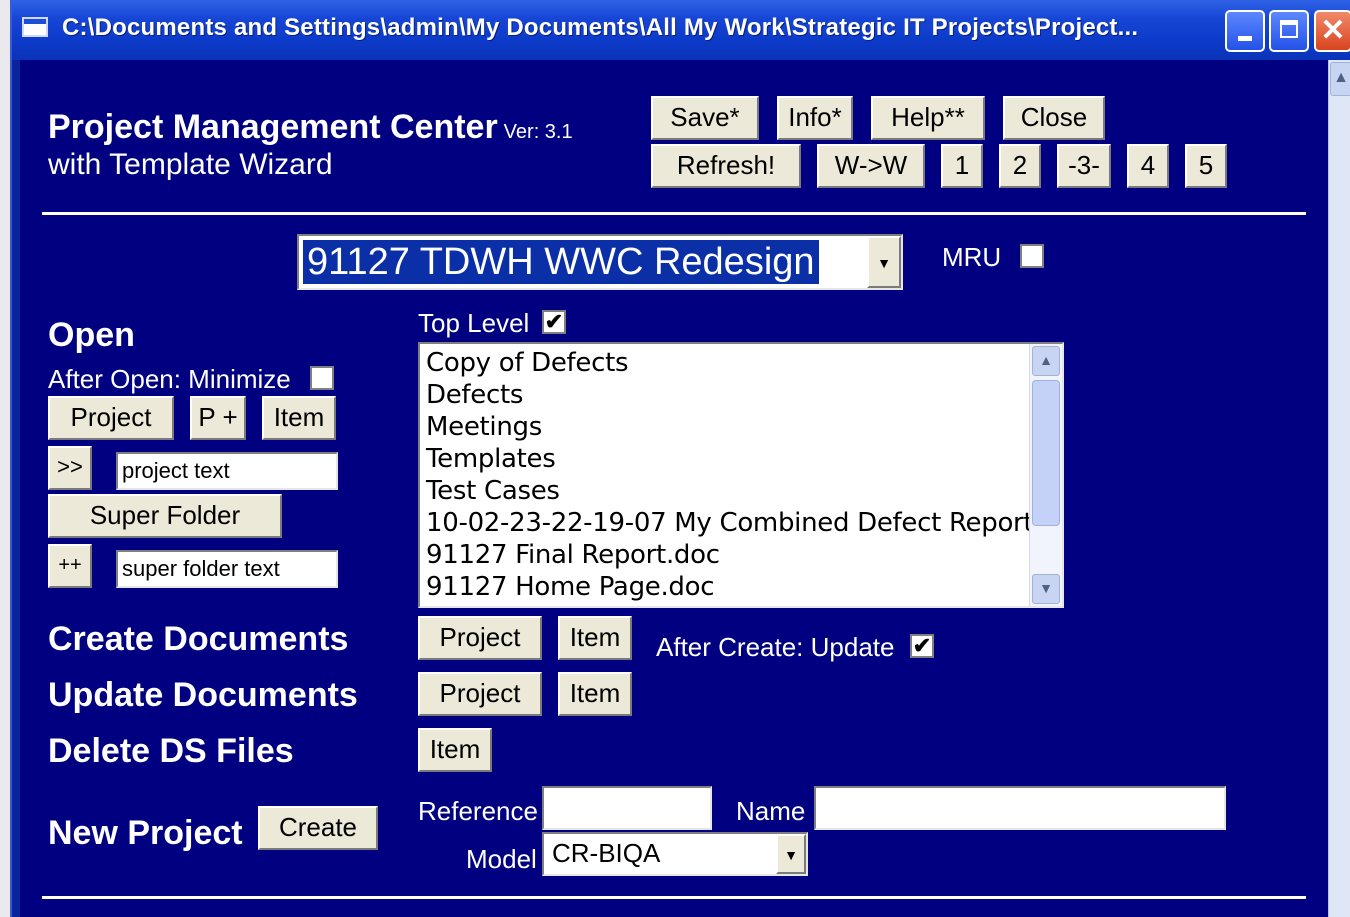 Image resolution: width=1350 pixels, height=917 pixels. What do you see at coordinates (561, 262) in the screenshot?
I see `project-select-value: 91127 TDWH WWC Redesign` at bounding box center [561, 262].